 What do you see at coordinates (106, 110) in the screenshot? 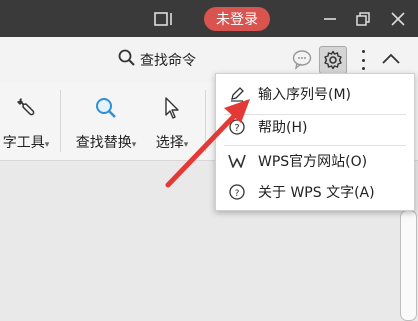
I see `magnifier-icon` at bounding box center [106, 110].